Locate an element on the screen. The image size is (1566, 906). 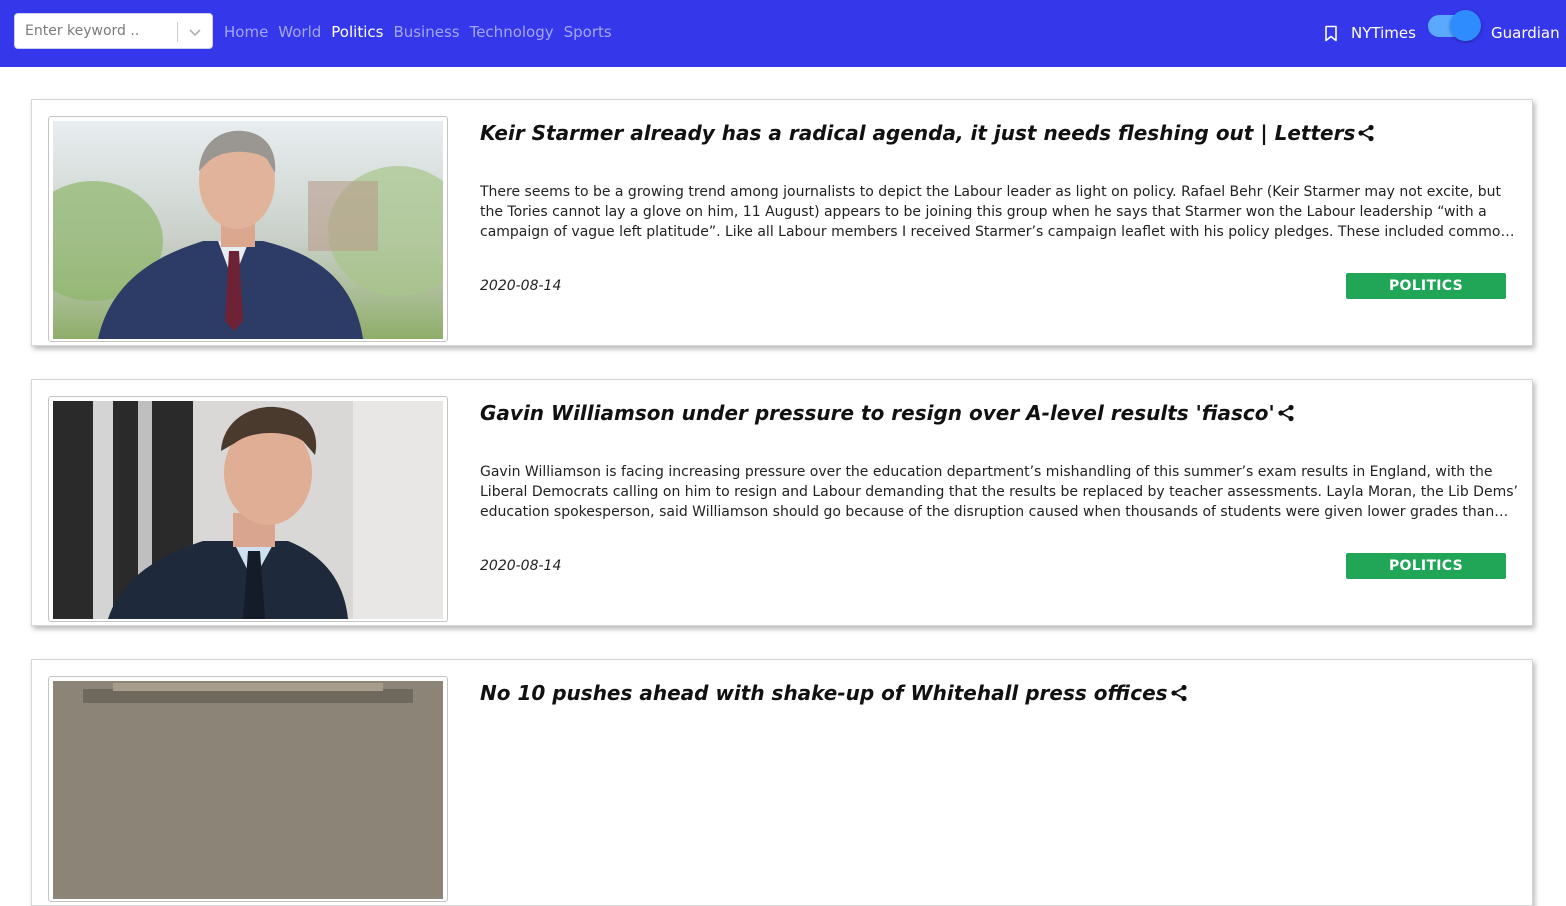
bookmark-icon is located at coordinates (1331, 33).